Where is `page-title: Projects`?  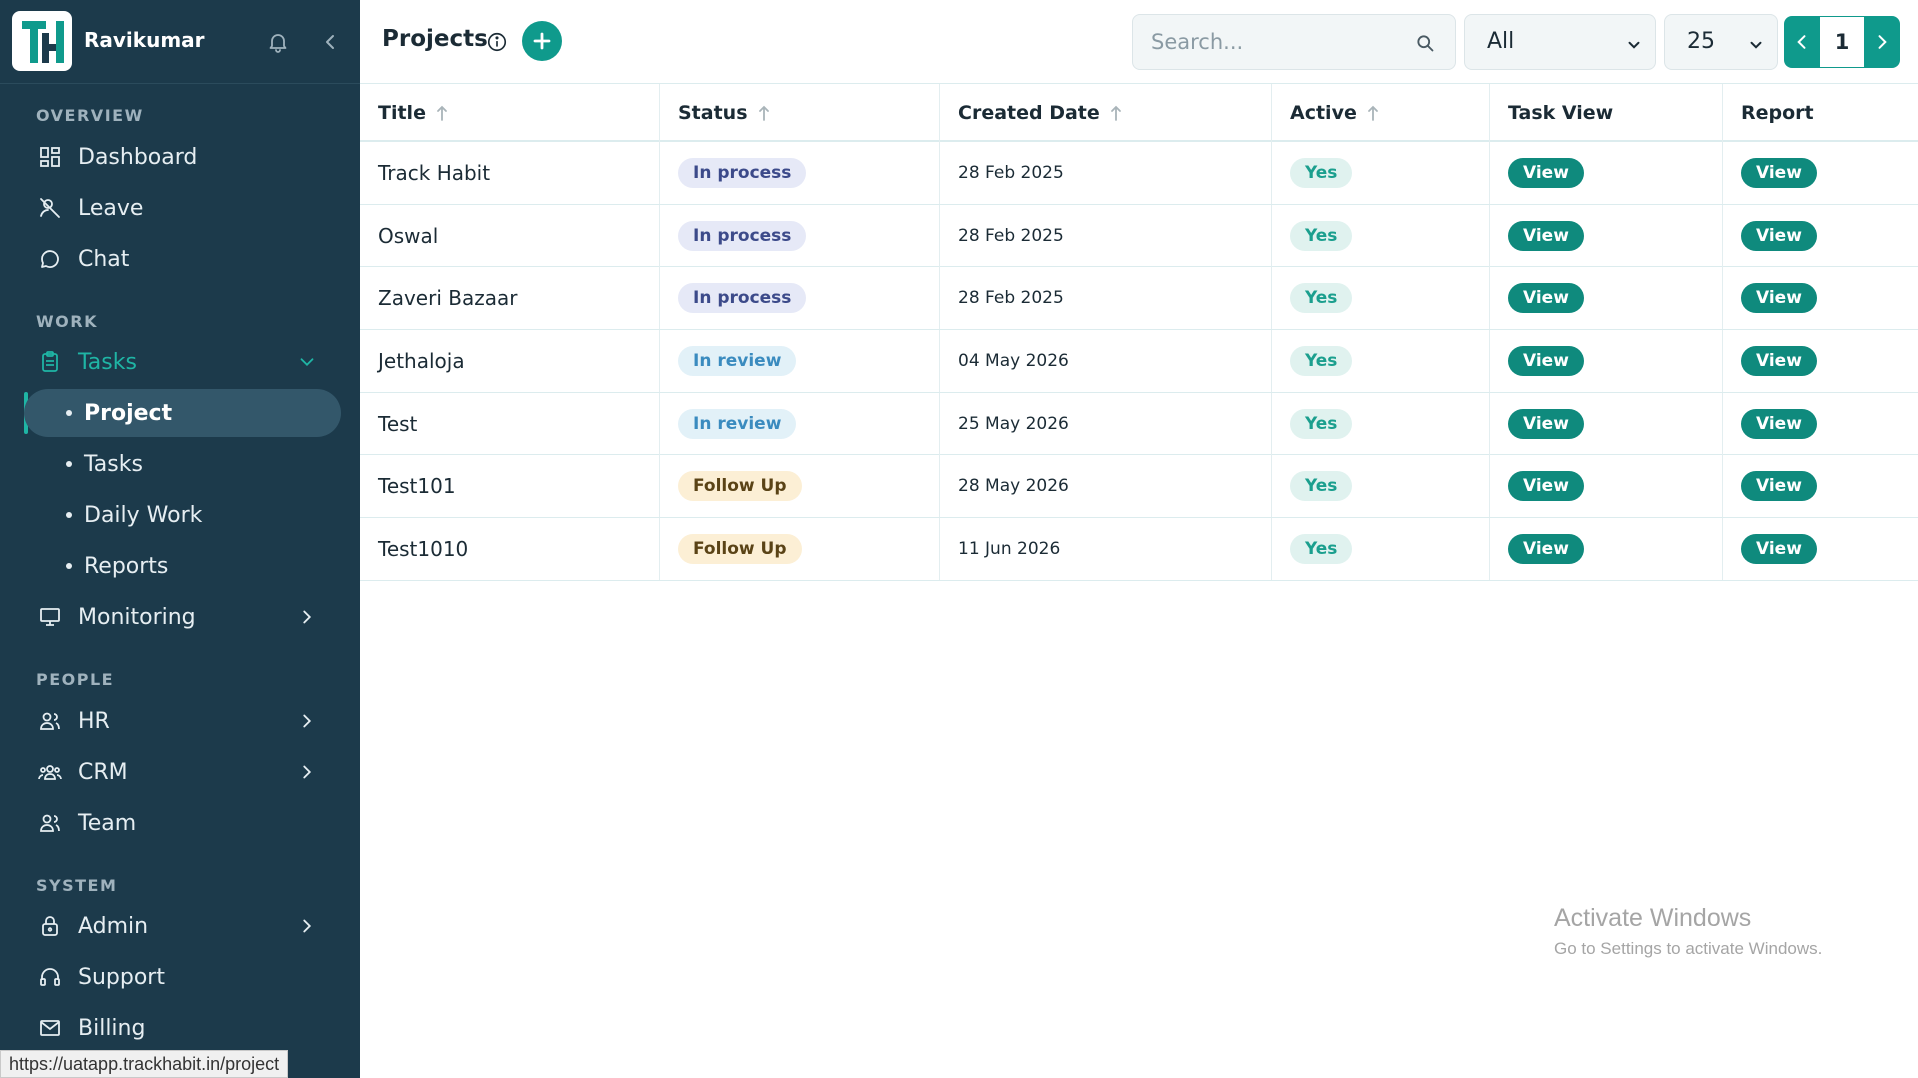
page-title: Projects is located at coordinates (435, 39).